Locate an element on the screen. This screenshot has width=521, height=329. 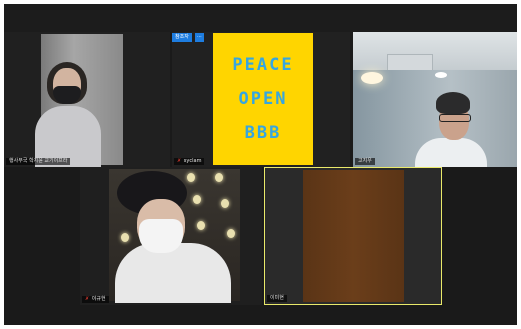
participant-name-tag: ✗ syclam is located at coordinates (189, 161).